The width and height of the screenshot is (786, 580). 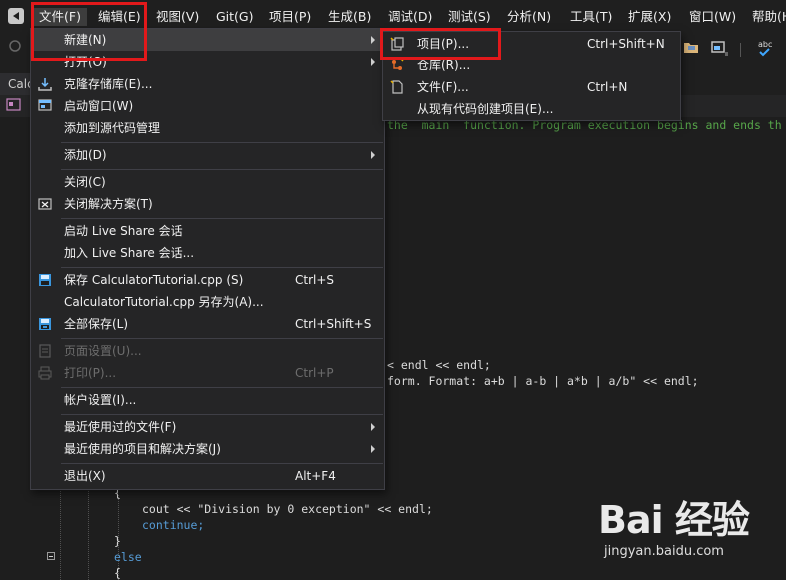 I want to click on visual-studio-logo-icon, so click(x=16, y=16).